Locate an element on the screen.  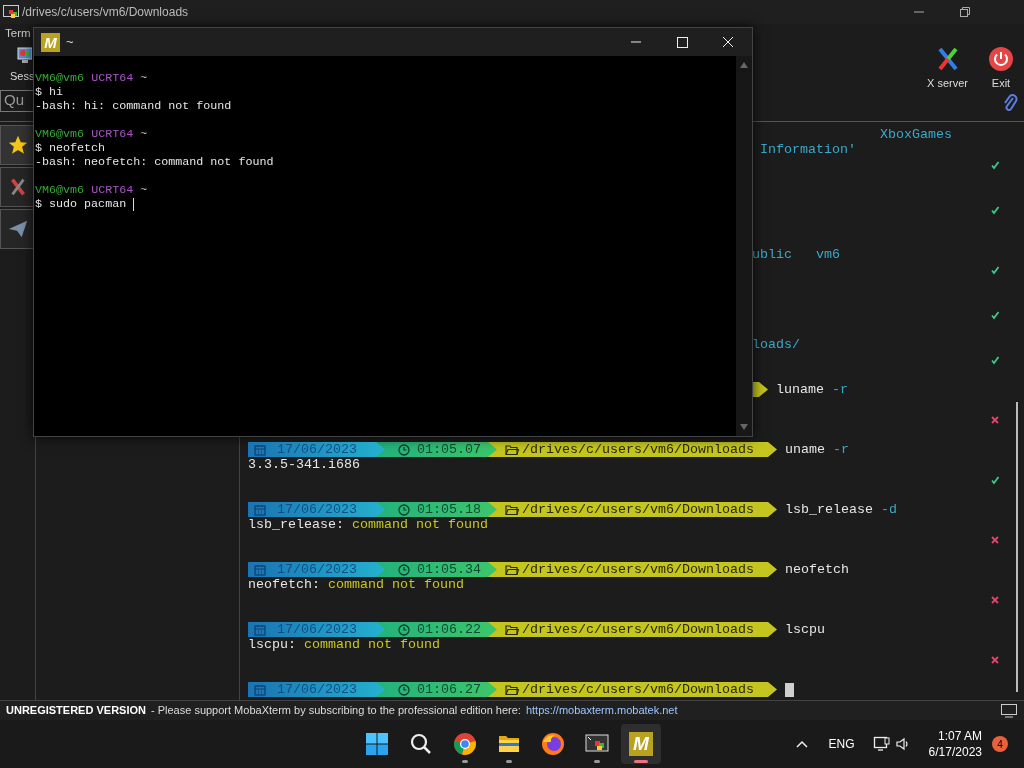
clock: 1:07 AM 6/17/2023 is located at coordinates (955, 744).